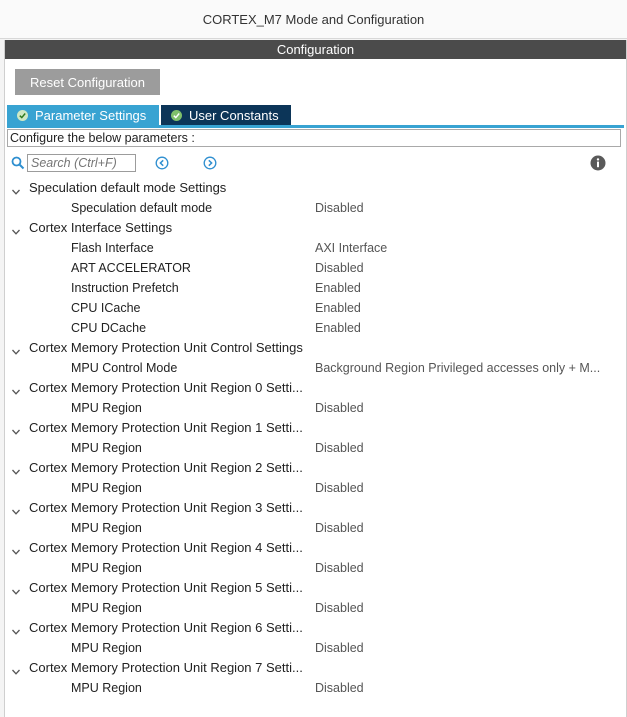 This screenshot has width=627, height=717. I want to click on parameter-value: AXI Interface, so click(351, 248).